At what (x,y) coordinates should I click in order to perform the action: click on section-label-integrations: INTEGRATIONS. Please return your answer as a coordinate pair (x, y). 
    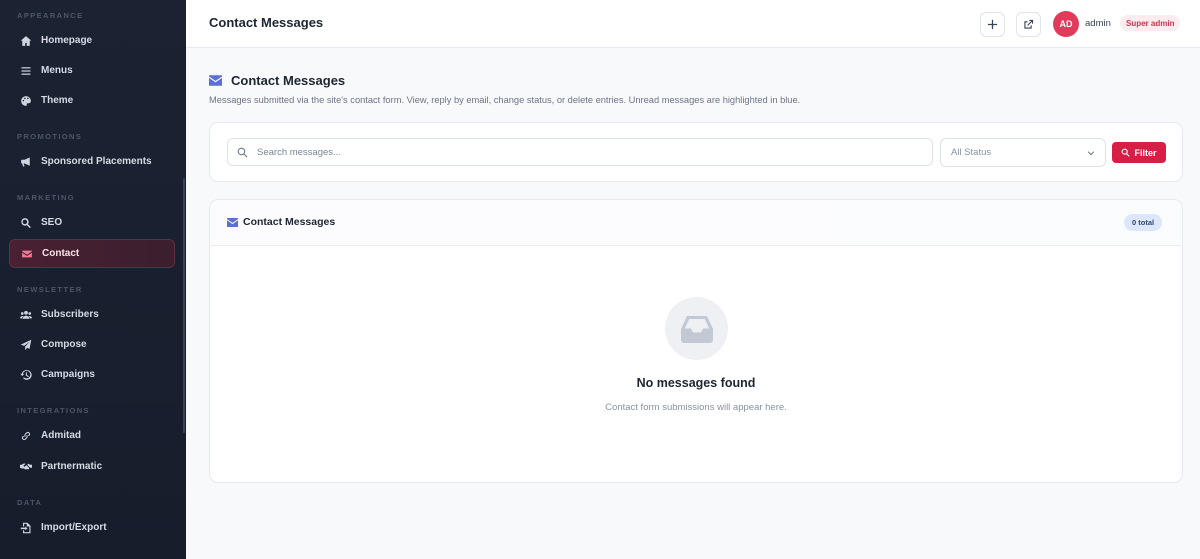
    Looking at the image, I should click on (53, 410).